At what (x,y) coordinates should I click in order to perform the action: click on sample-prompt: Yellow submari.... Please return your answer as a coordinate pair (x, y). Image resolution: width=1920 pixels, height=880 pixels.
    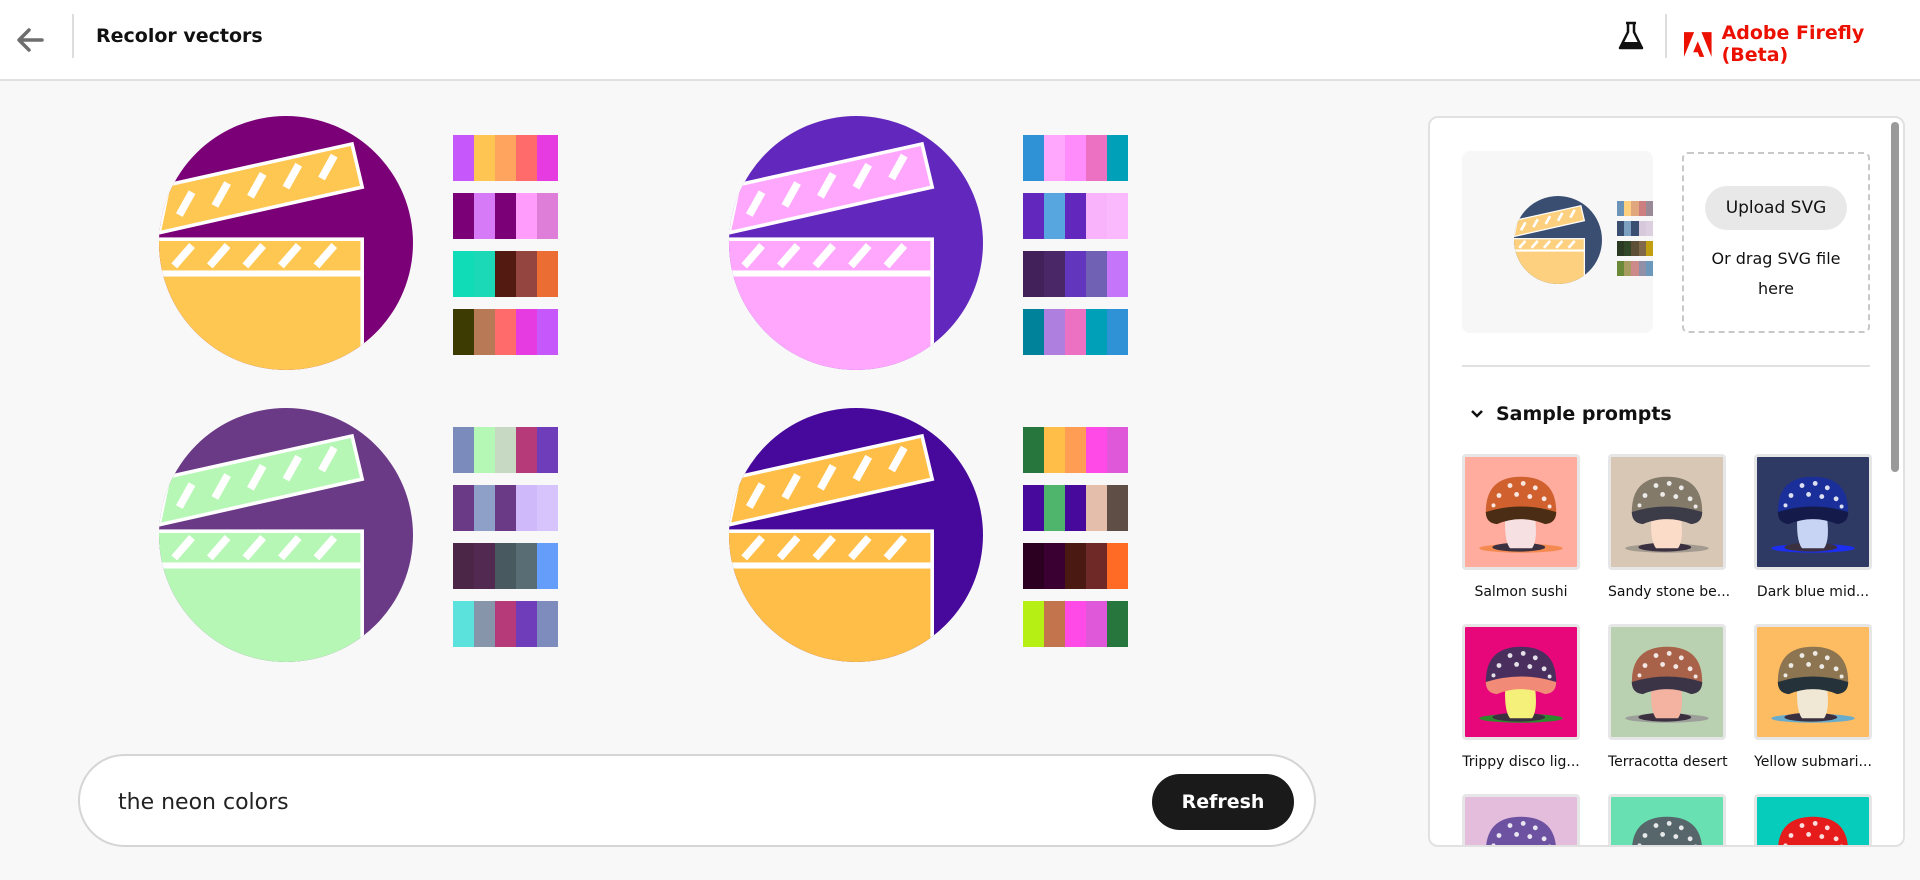
    Looking at the image, I should click on (1813, 697).